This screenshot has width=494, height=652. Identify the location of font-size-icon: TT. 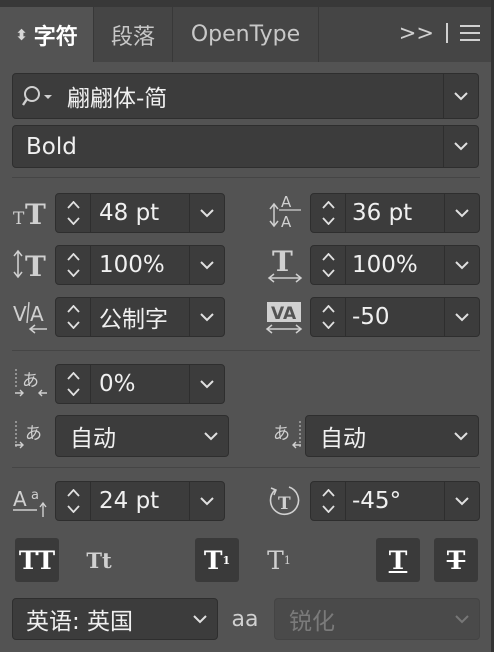
(32, 212).